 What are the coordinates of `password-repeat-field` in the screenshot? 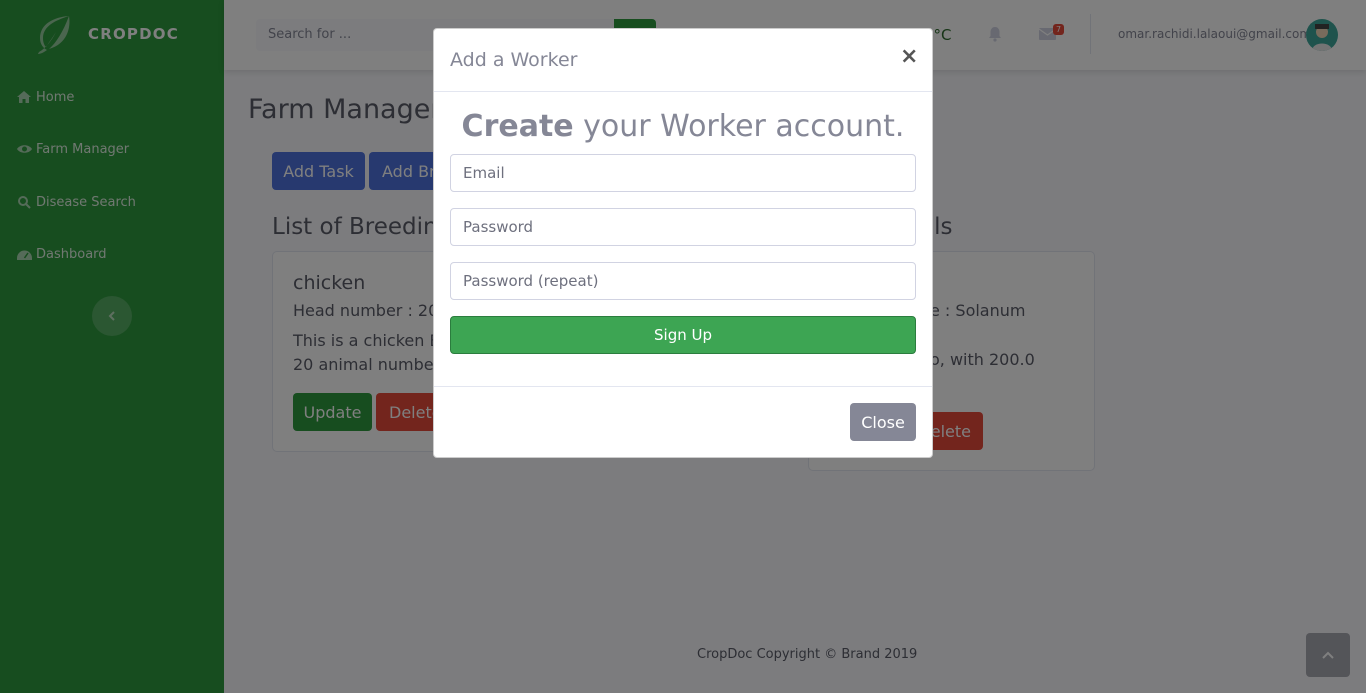 It's located at (683, 281).